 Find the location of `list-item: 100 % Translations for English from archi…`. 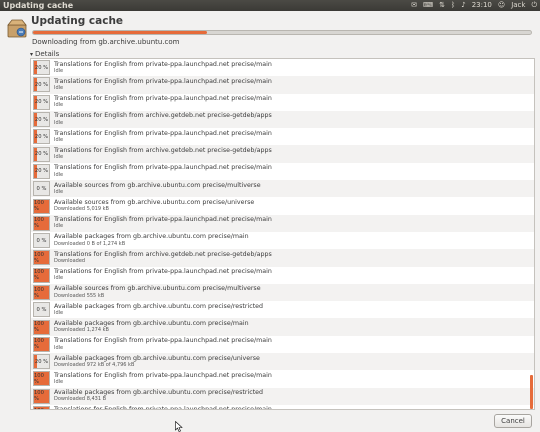

list-item: 100 % Translations for English from archi… is located at coordinates (282, 258).